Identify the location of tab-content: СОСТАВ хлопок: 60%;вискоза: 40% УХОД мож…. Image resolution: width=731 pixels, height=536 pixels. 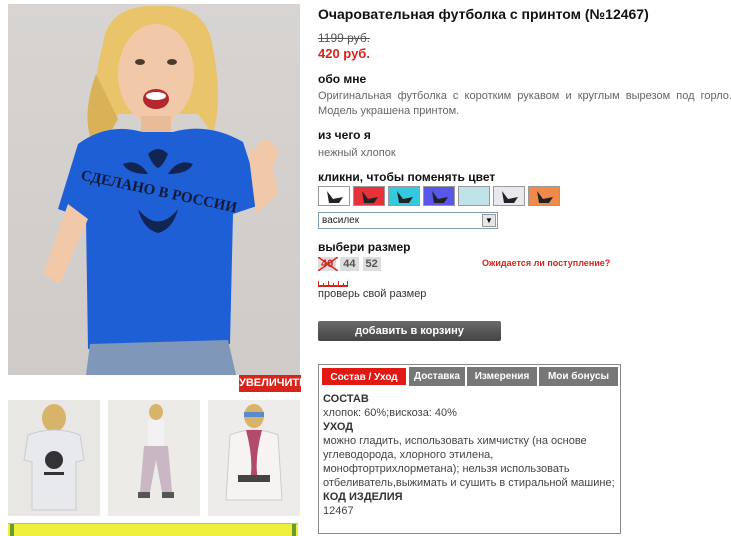
(469, 452).